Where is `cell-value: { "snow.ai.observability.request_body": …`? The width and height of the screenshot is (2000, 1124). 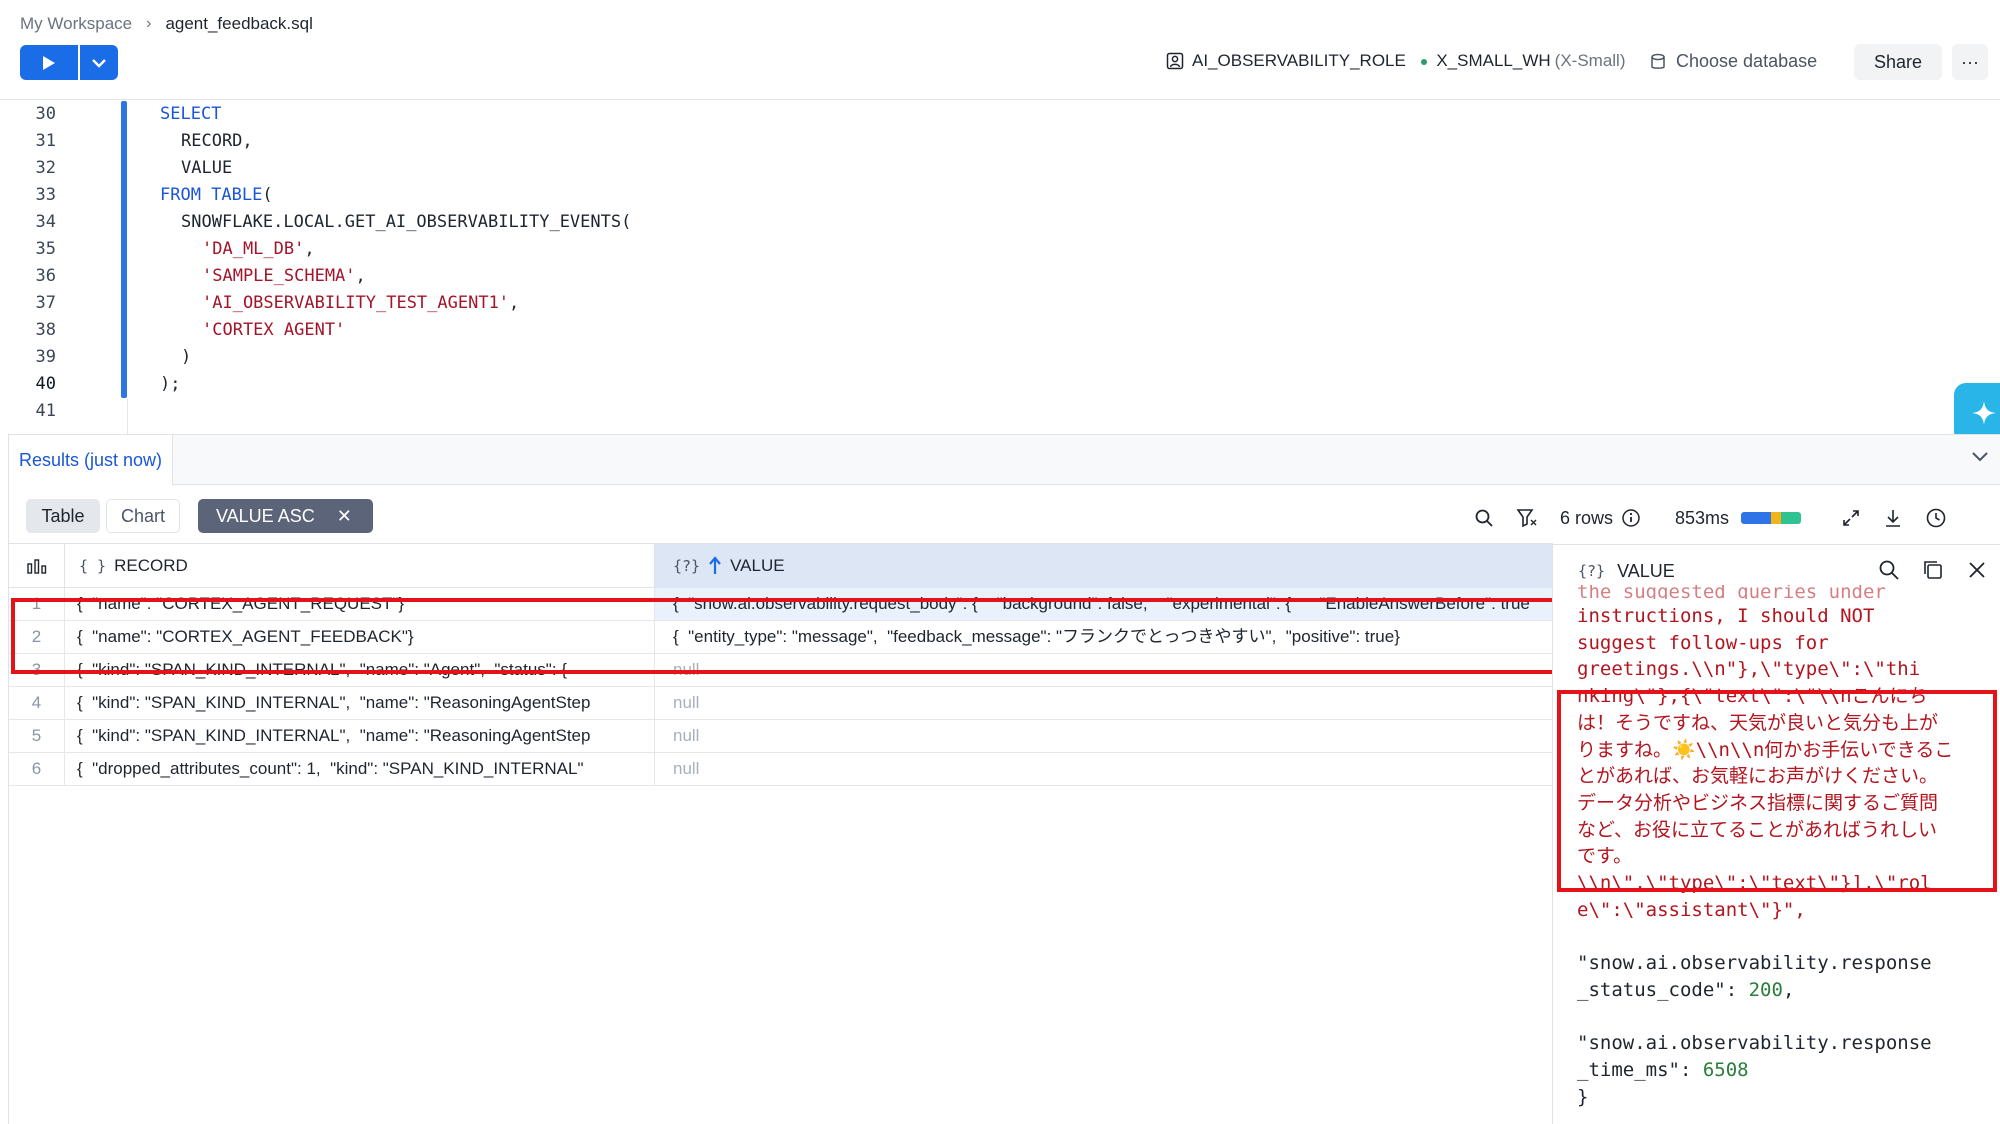 cell-value: { "snow.ai.observability.request_body": … is located at coordinates (1104, 604).